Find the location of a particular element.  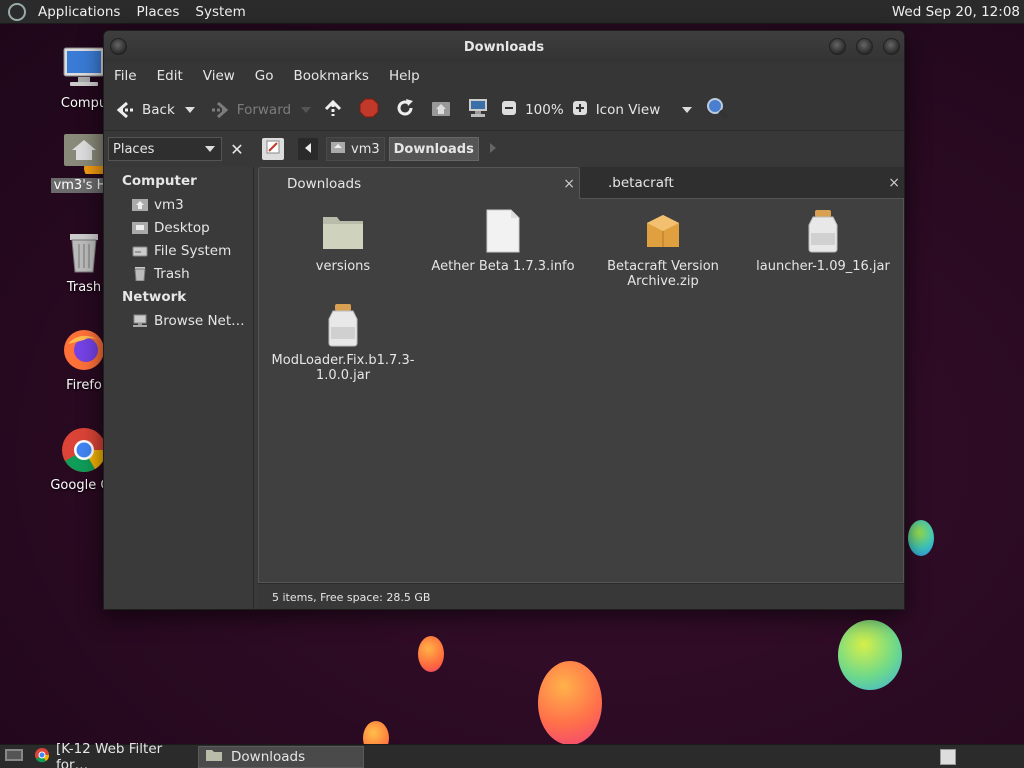

up-arrow-icon is located at coordinates (333, 110).